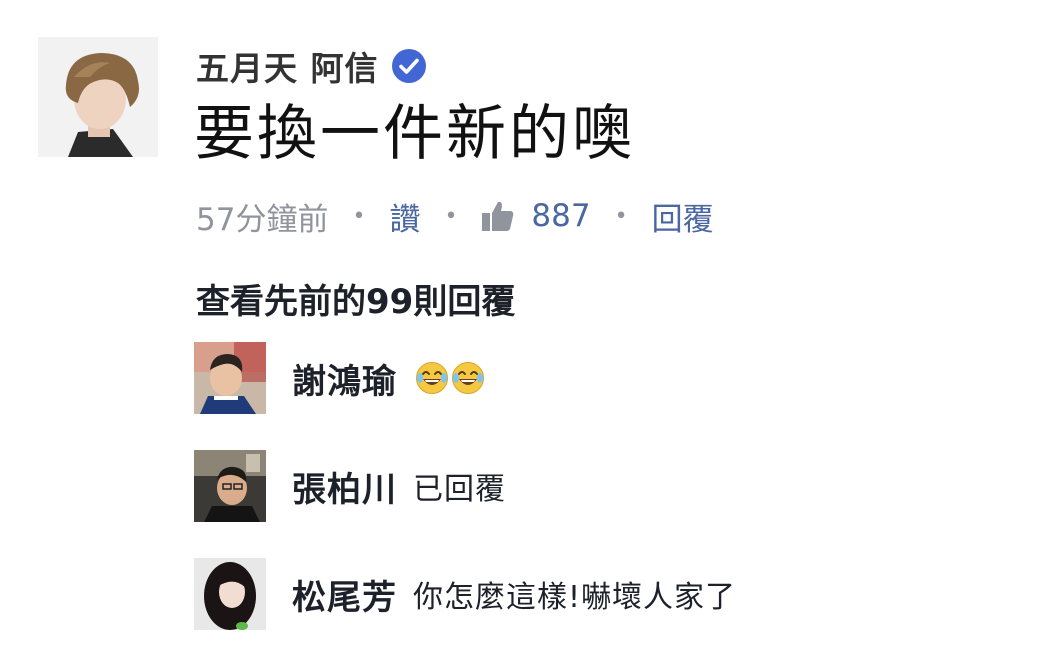  What do you see at coordinates (344, 378) in the screenshot?
I see `commenter-name: 謝鴻瑜` at bounding box center [344, 378].